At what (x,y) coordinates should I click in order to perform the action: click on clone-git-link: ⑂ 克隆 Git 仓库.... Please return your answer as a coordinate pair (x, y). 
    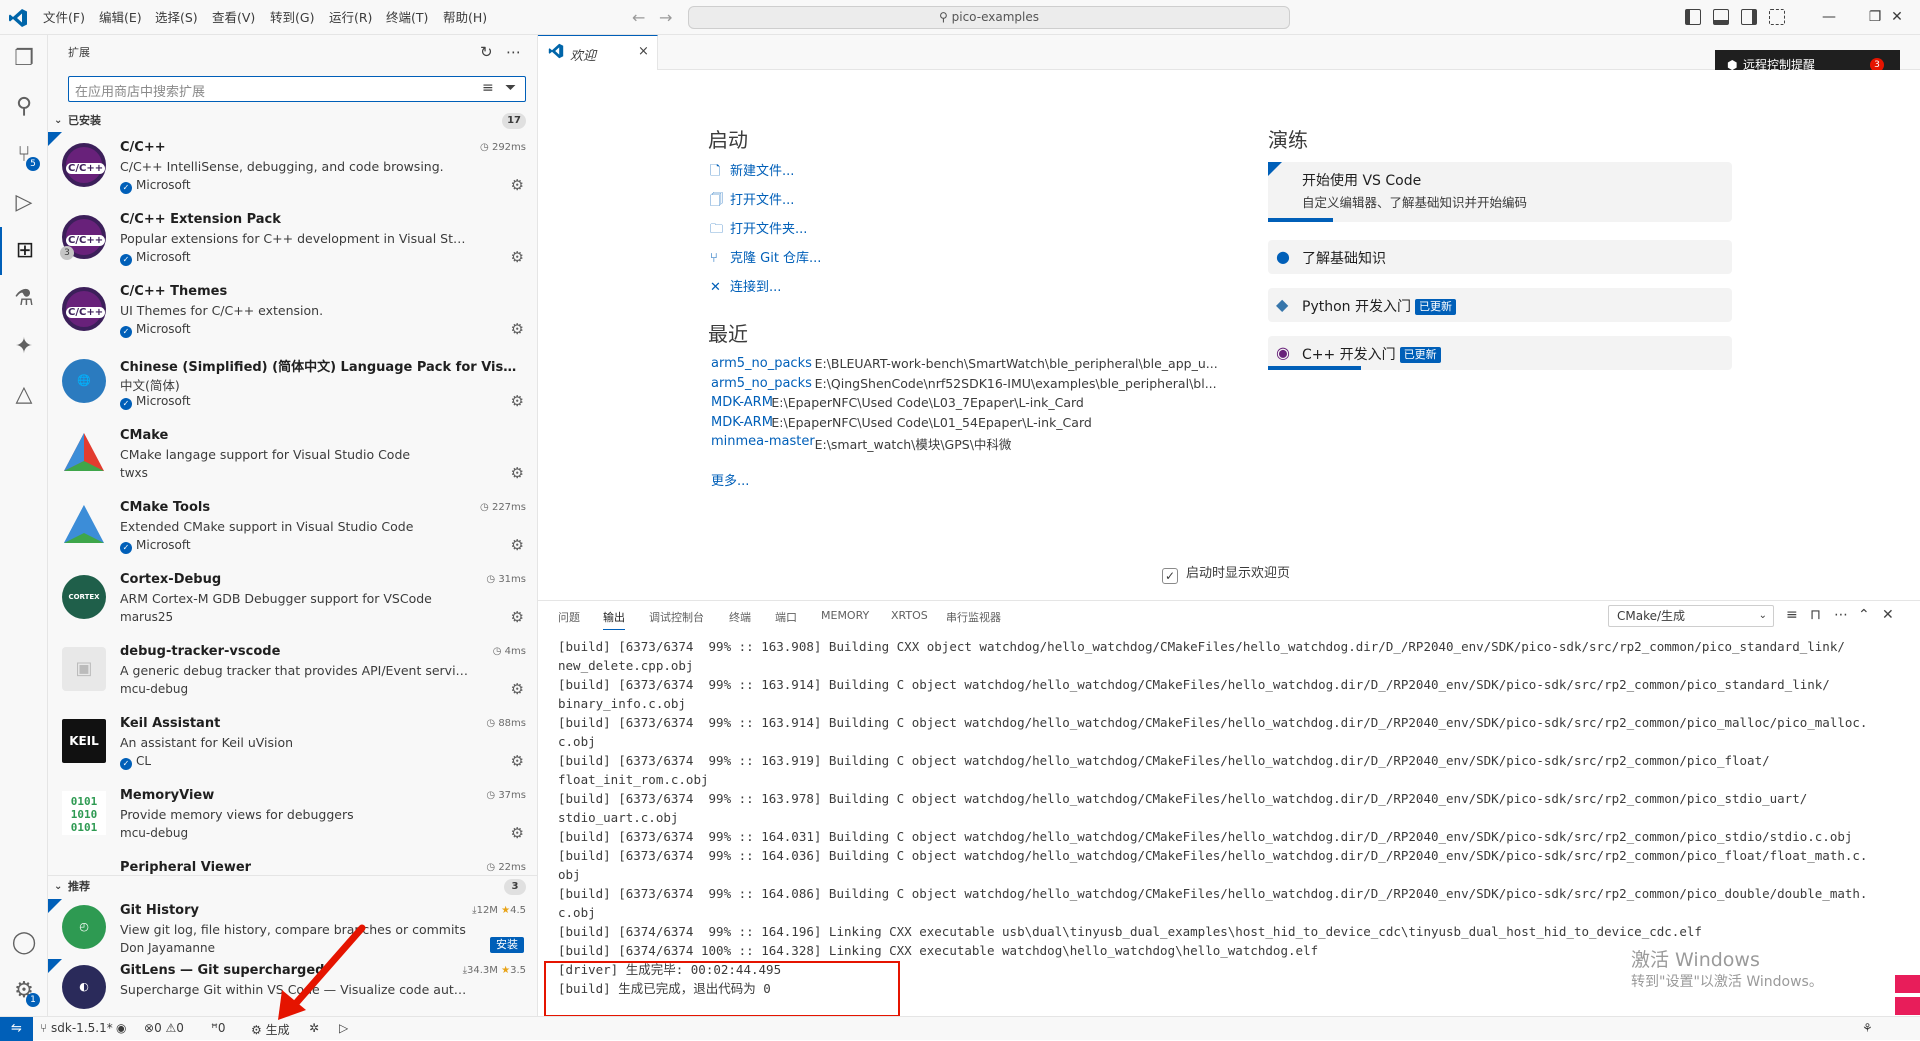
    Looking at the image, I should click on (765, 256).